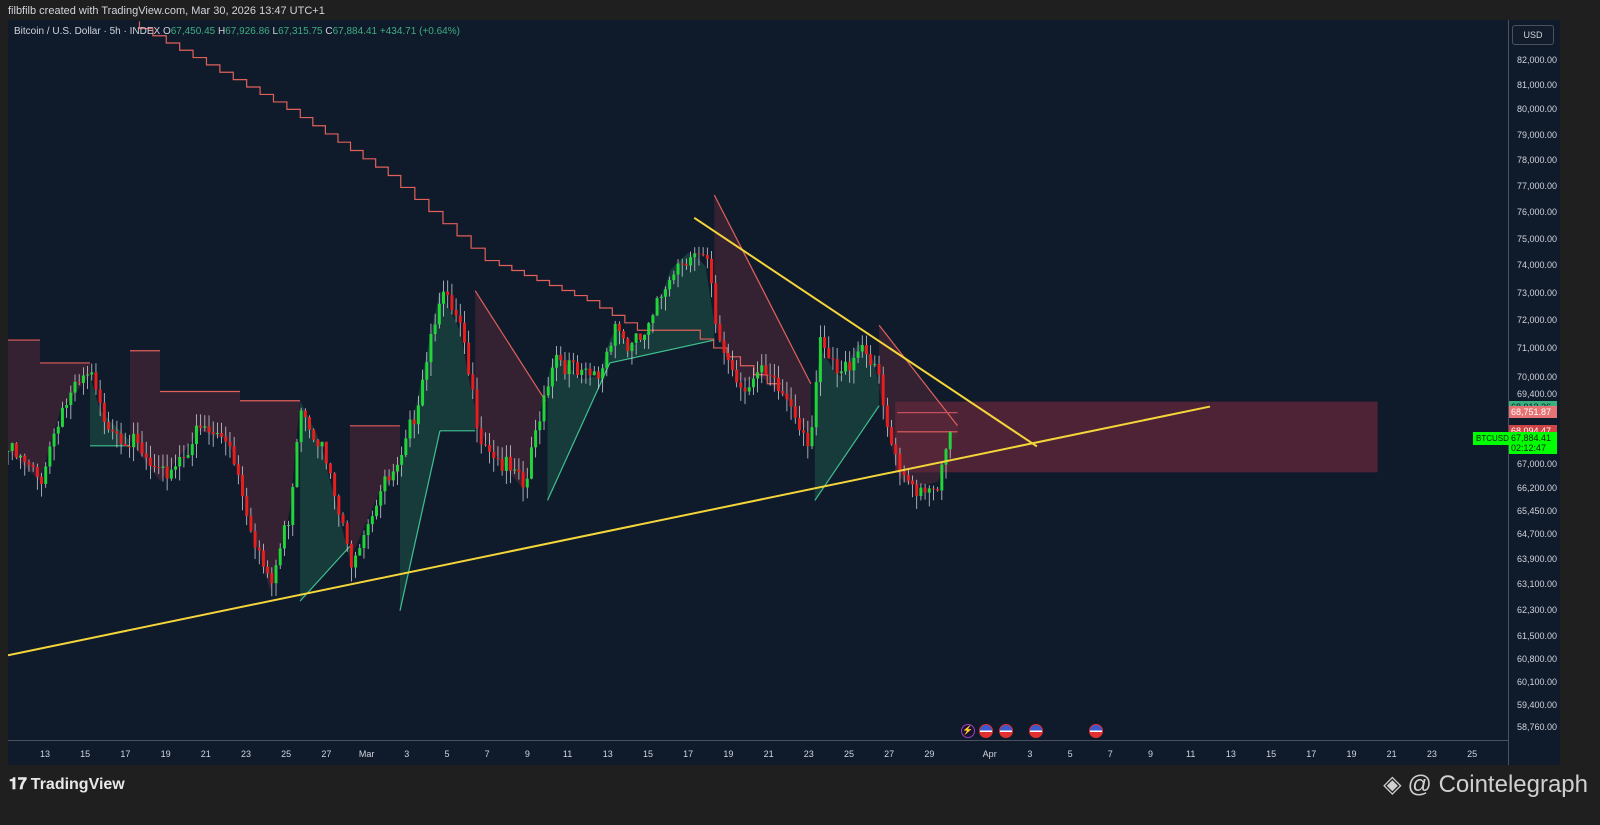 This screenshot has width=1600, height=825. What do you see at coordinates (87, 31) in the screenshot?
I see `symbol-name: Bitcoin / U.S. Dollar · 5h · INDEX` at bounding box center [87, 31].